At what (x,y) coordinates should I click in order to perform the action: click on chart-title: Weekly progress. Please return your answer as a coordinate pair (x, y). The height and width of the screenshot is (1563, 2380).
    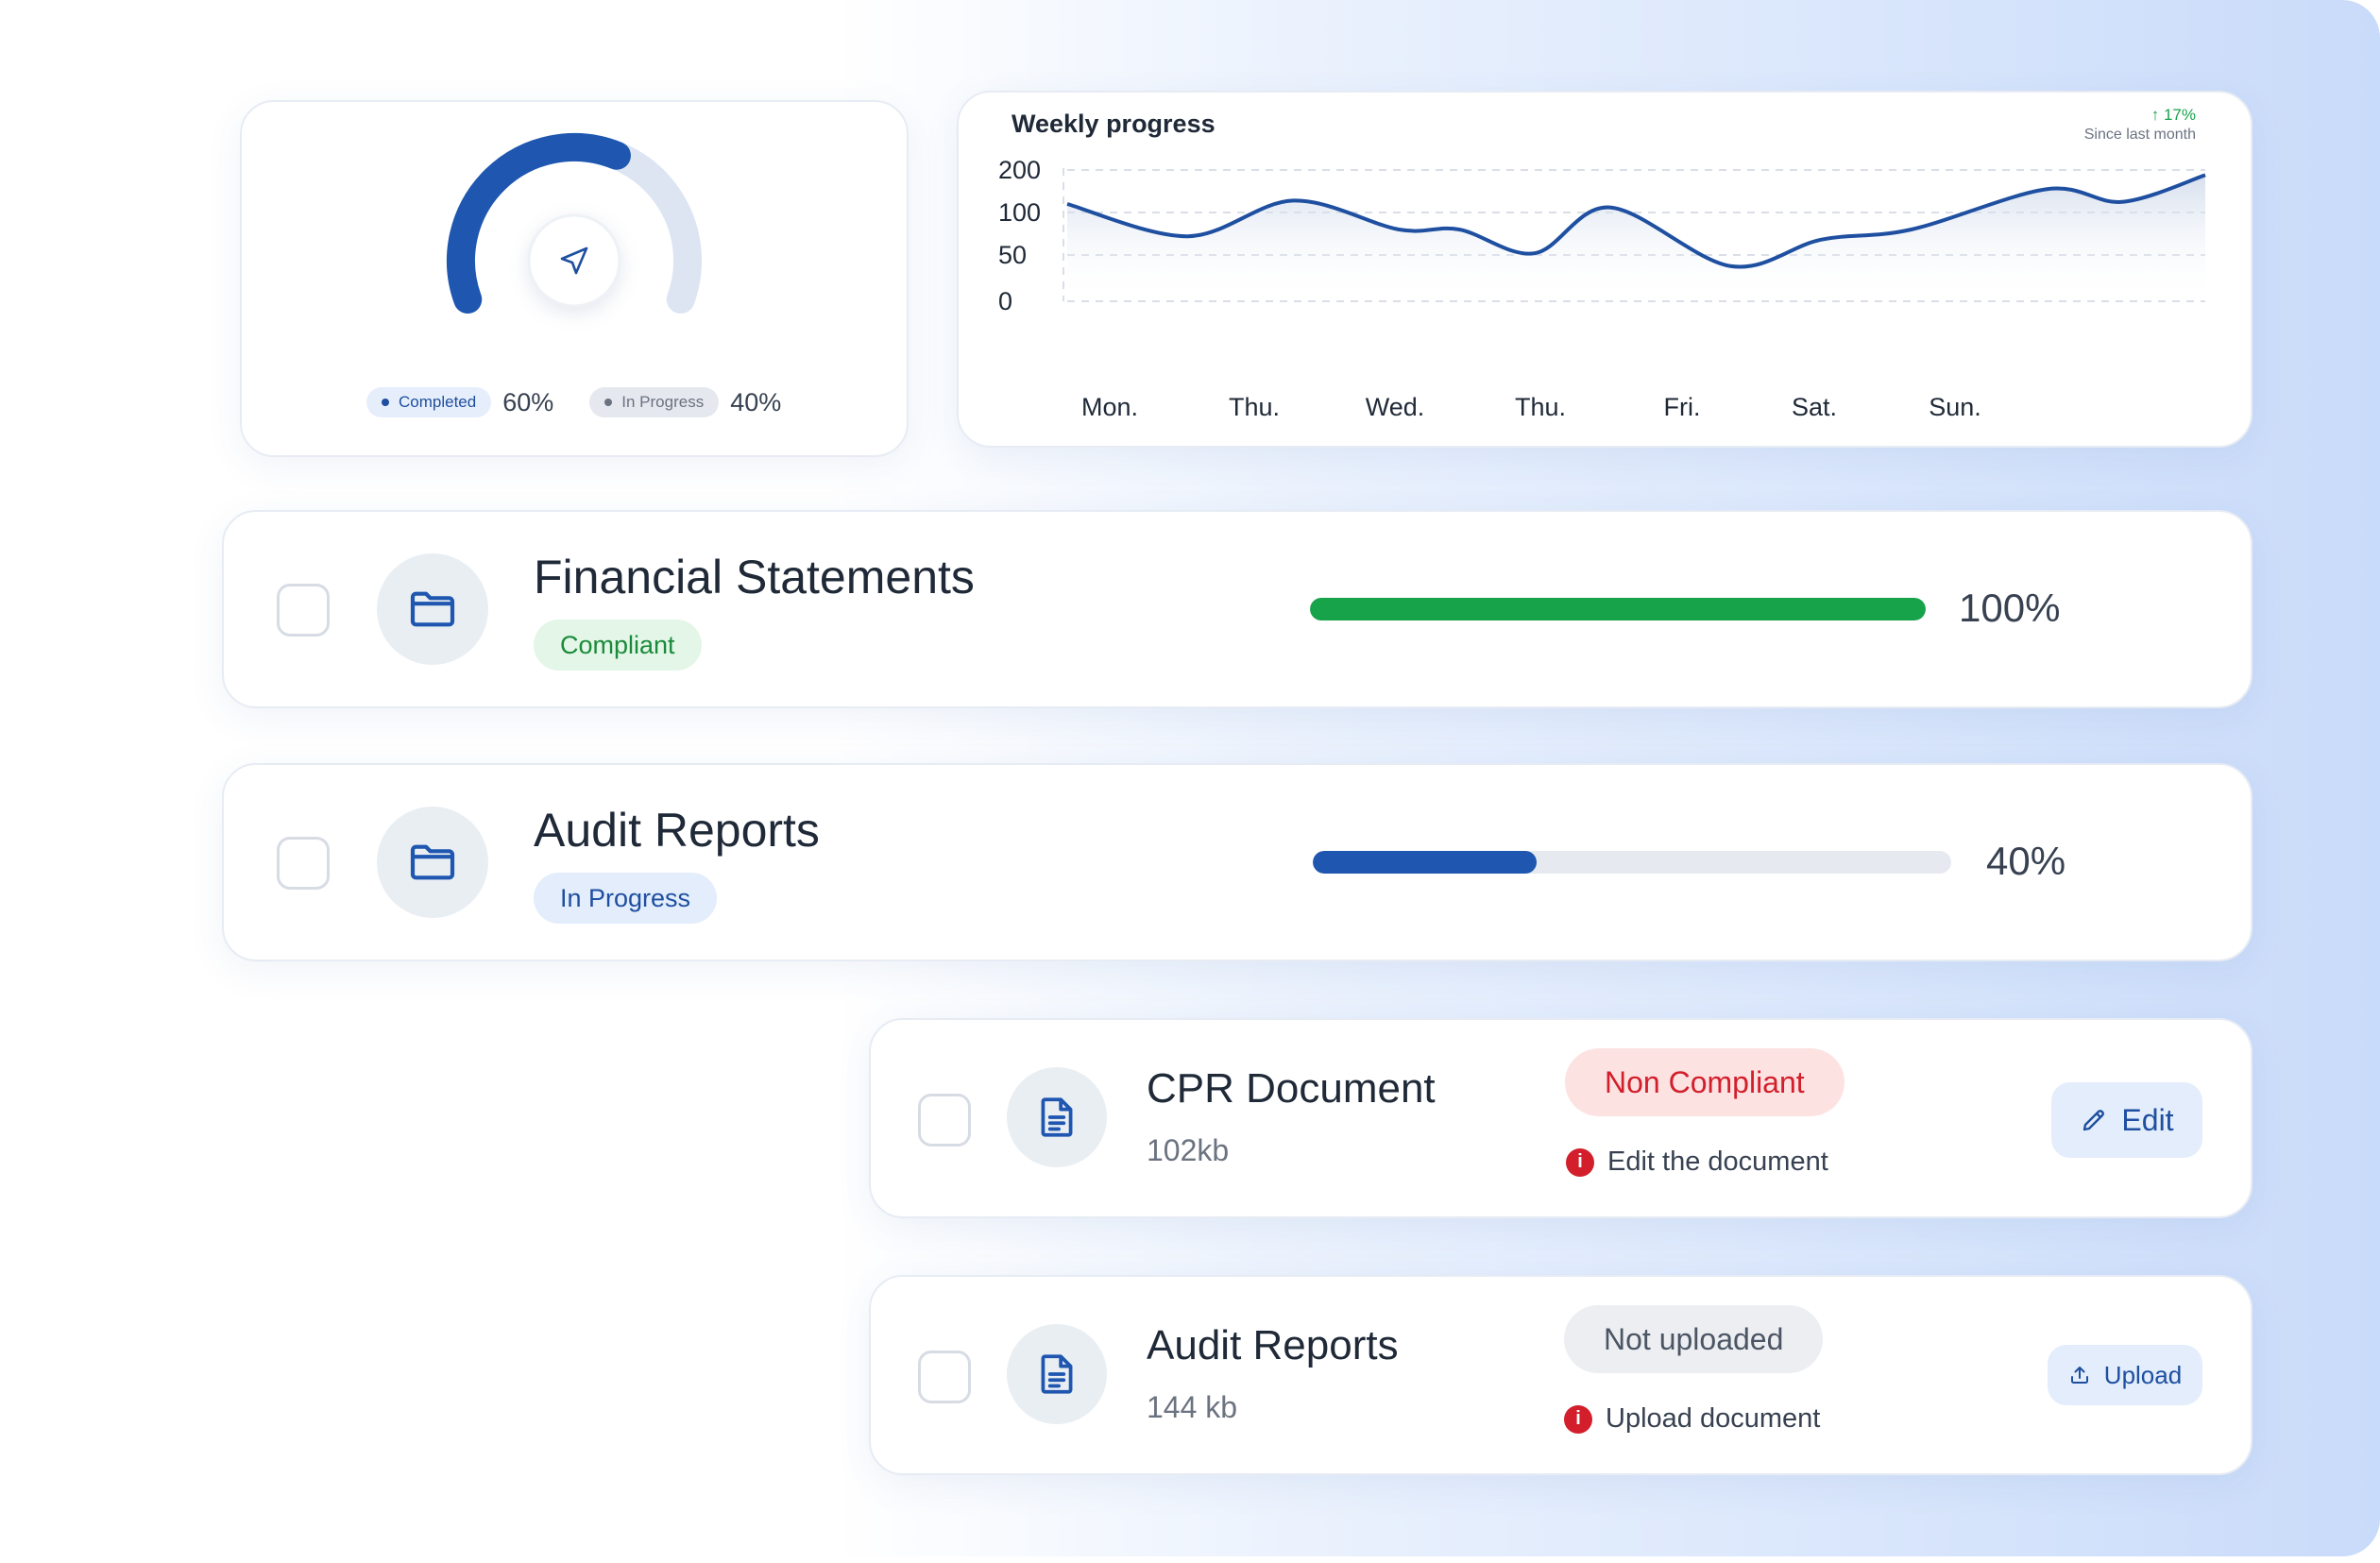
    Looking at the image, I should click on (1114, 124).